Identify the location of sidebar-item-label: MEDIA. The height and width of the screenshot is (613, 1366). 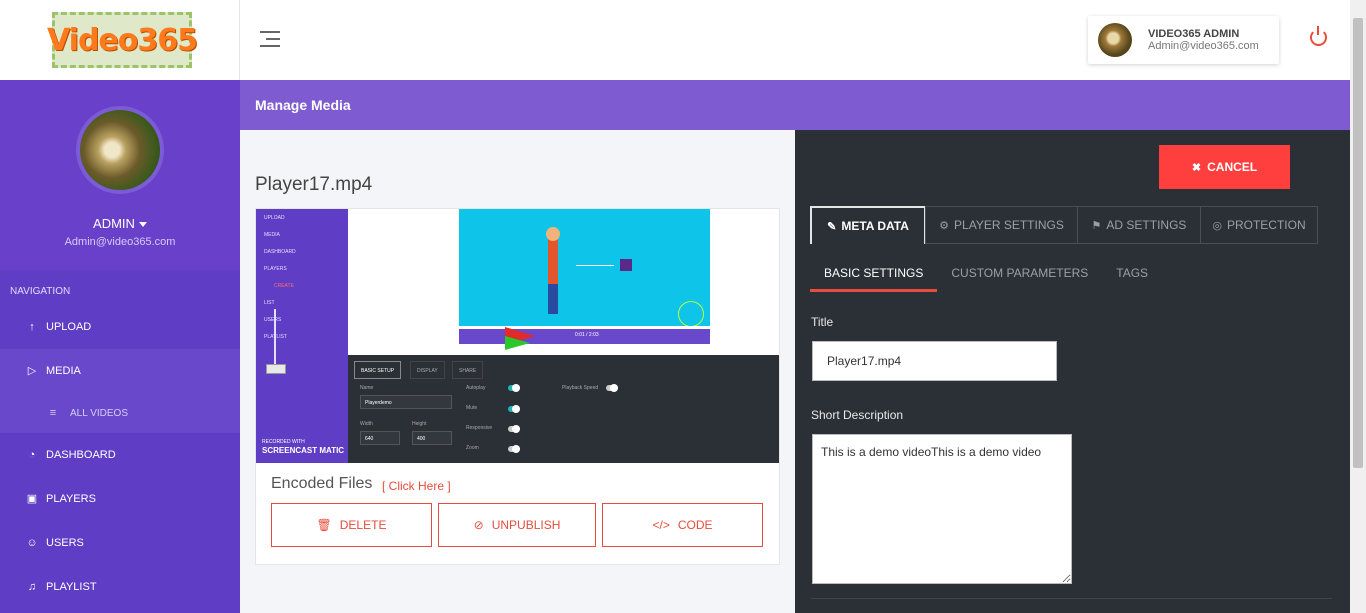
(63, 371).